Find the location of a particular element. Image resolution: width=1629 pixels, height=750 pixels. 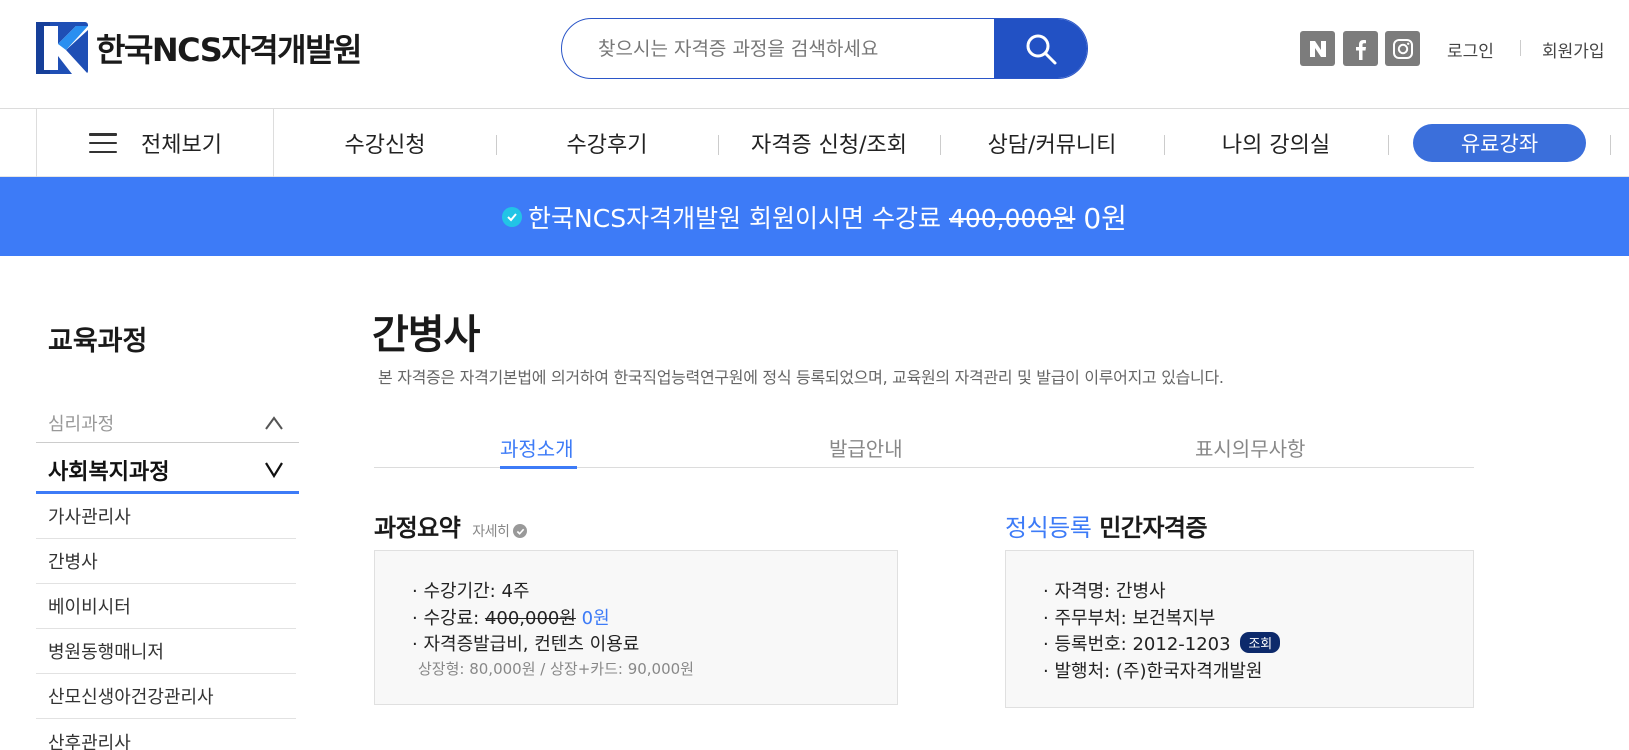

signup-link: 회원가입 is located at coordinates (1573, 49).